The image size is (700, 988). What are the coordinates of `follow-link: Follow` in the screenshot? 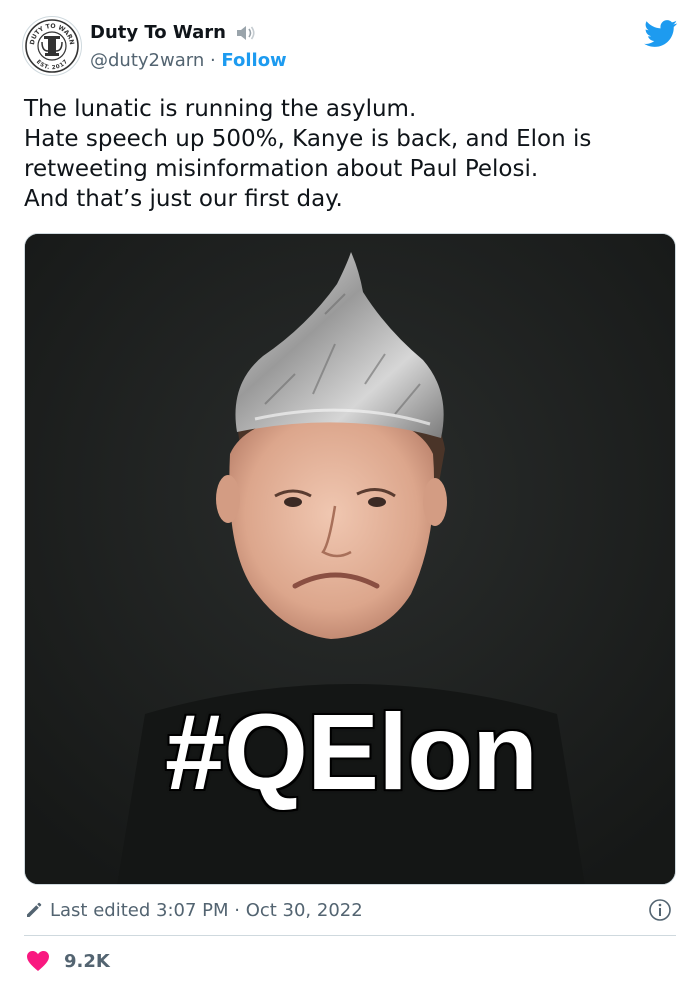 It's located at (253, 60).